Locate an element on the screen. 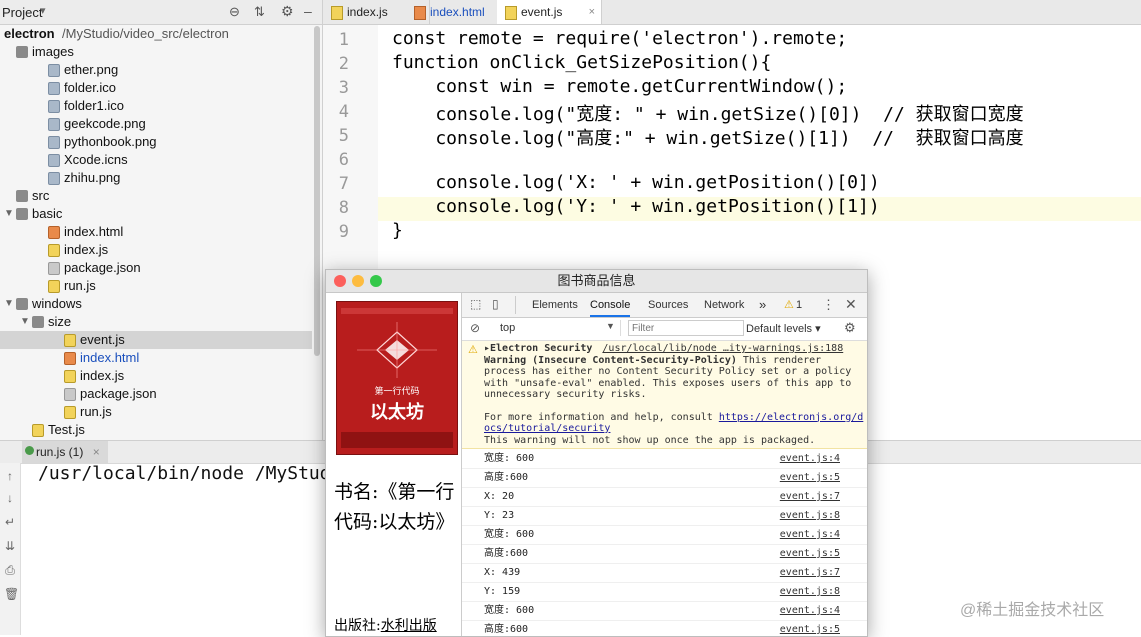  console-filter-input is located at coordinates (686, 328).